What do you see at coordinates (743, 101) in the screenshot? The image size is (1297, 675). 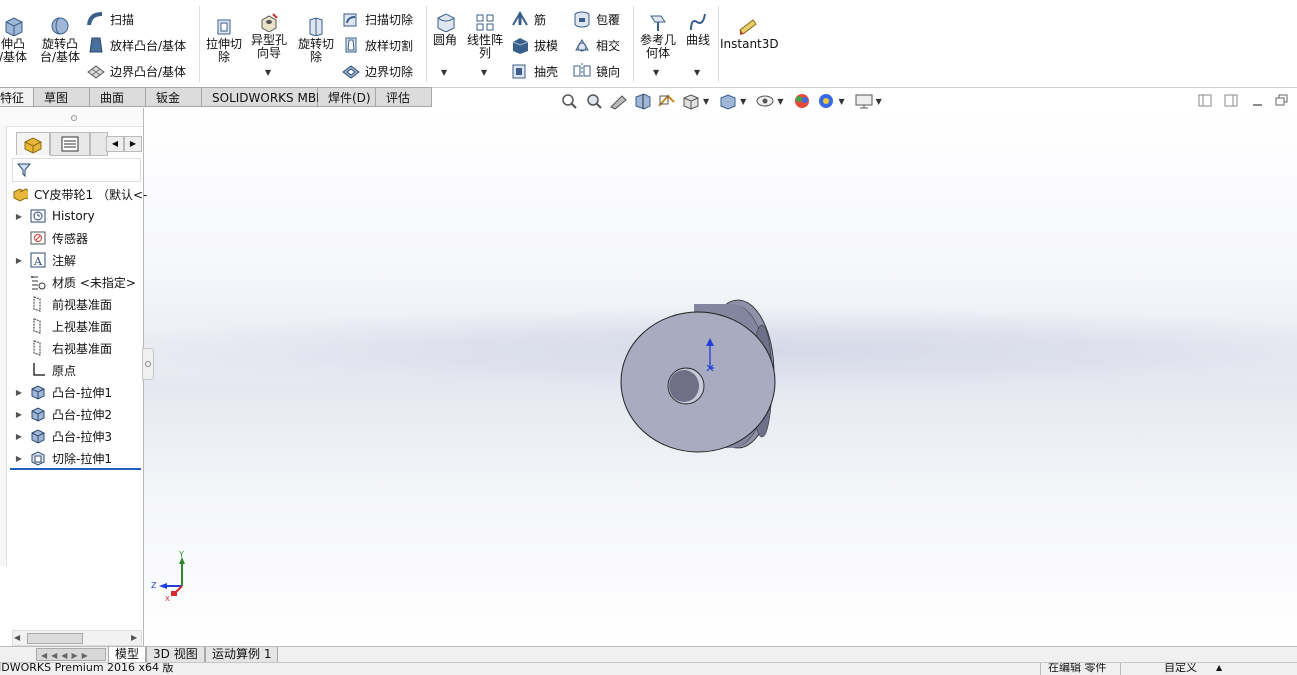 I see `display-style-dropdown-icon: ▼` at bounding box center [743, 101].